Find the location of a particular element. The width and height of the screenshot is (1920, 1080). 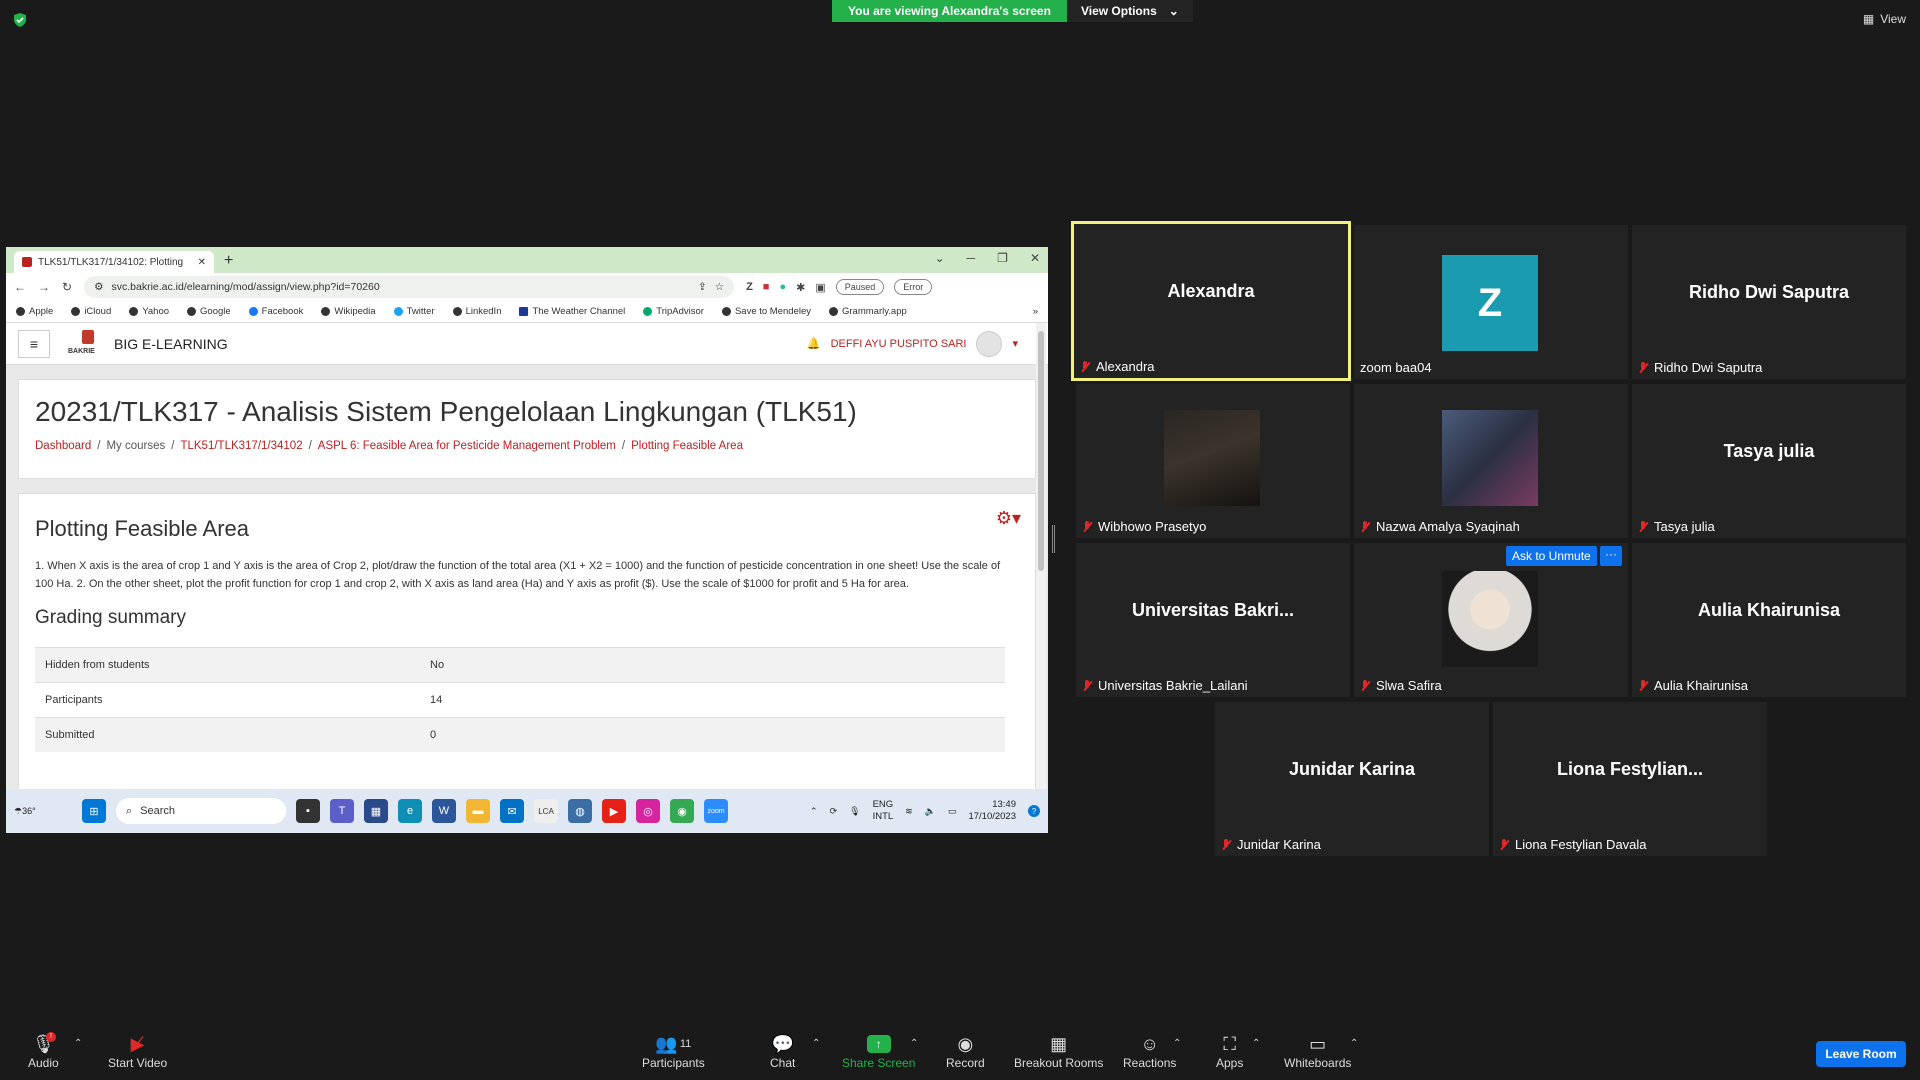

tab-search-icon: ⌄ is located at coordinates (940, 258).